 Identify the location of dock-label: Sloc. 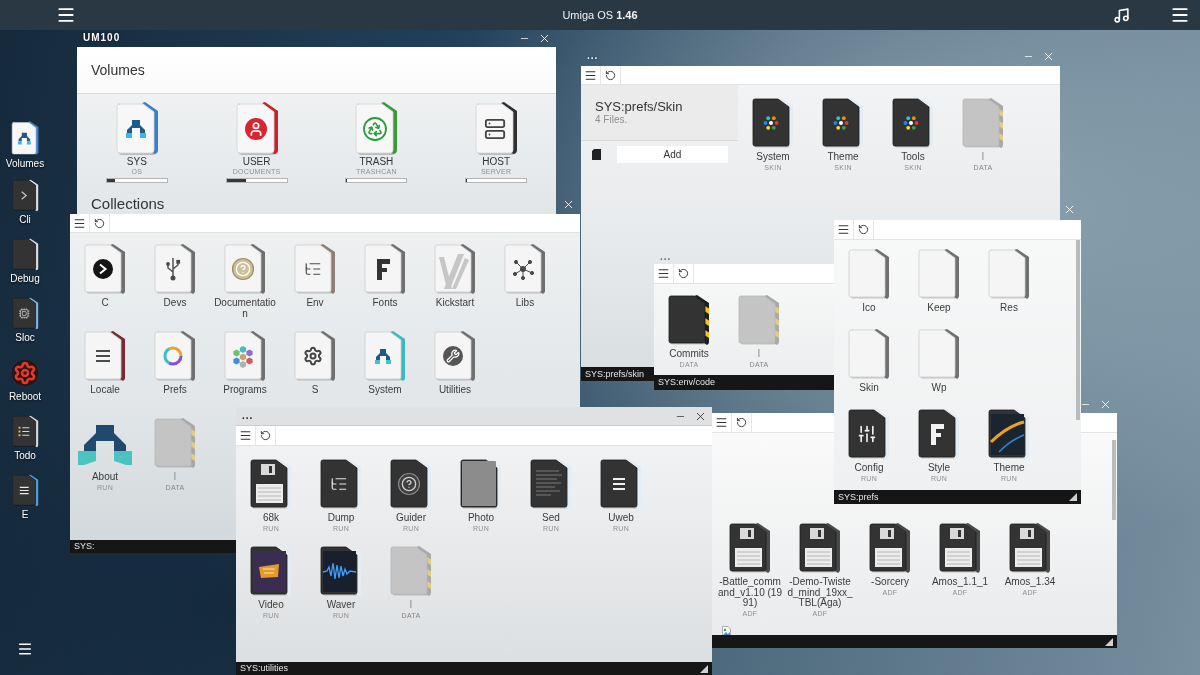
(25, 338).